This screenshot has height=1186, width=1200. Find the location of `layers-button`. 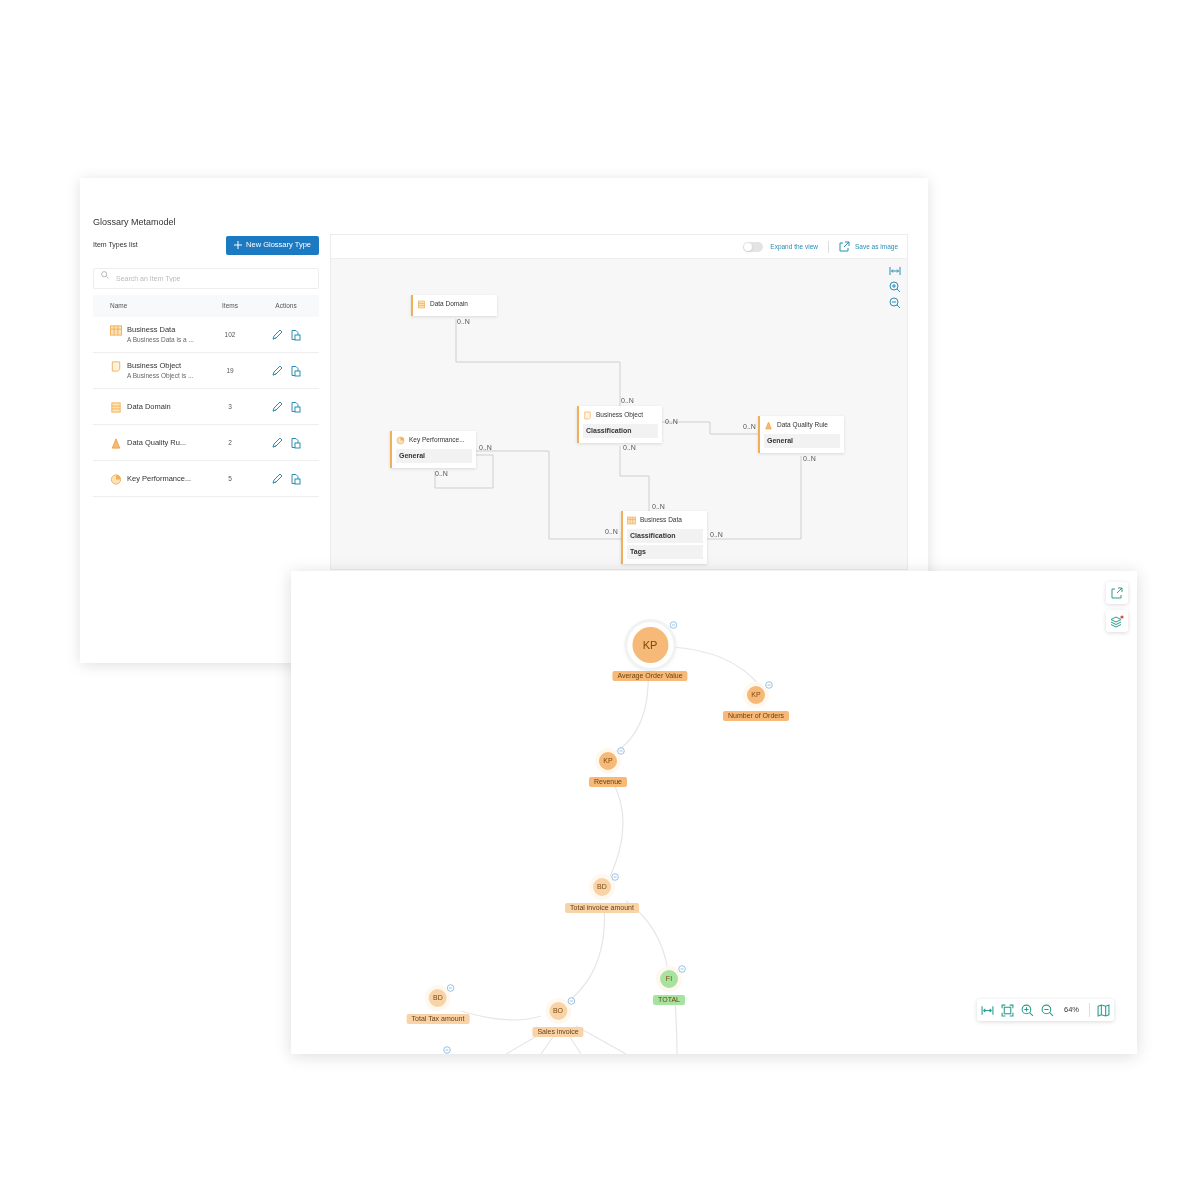

layers-button is located at coordinates (1117, 621).